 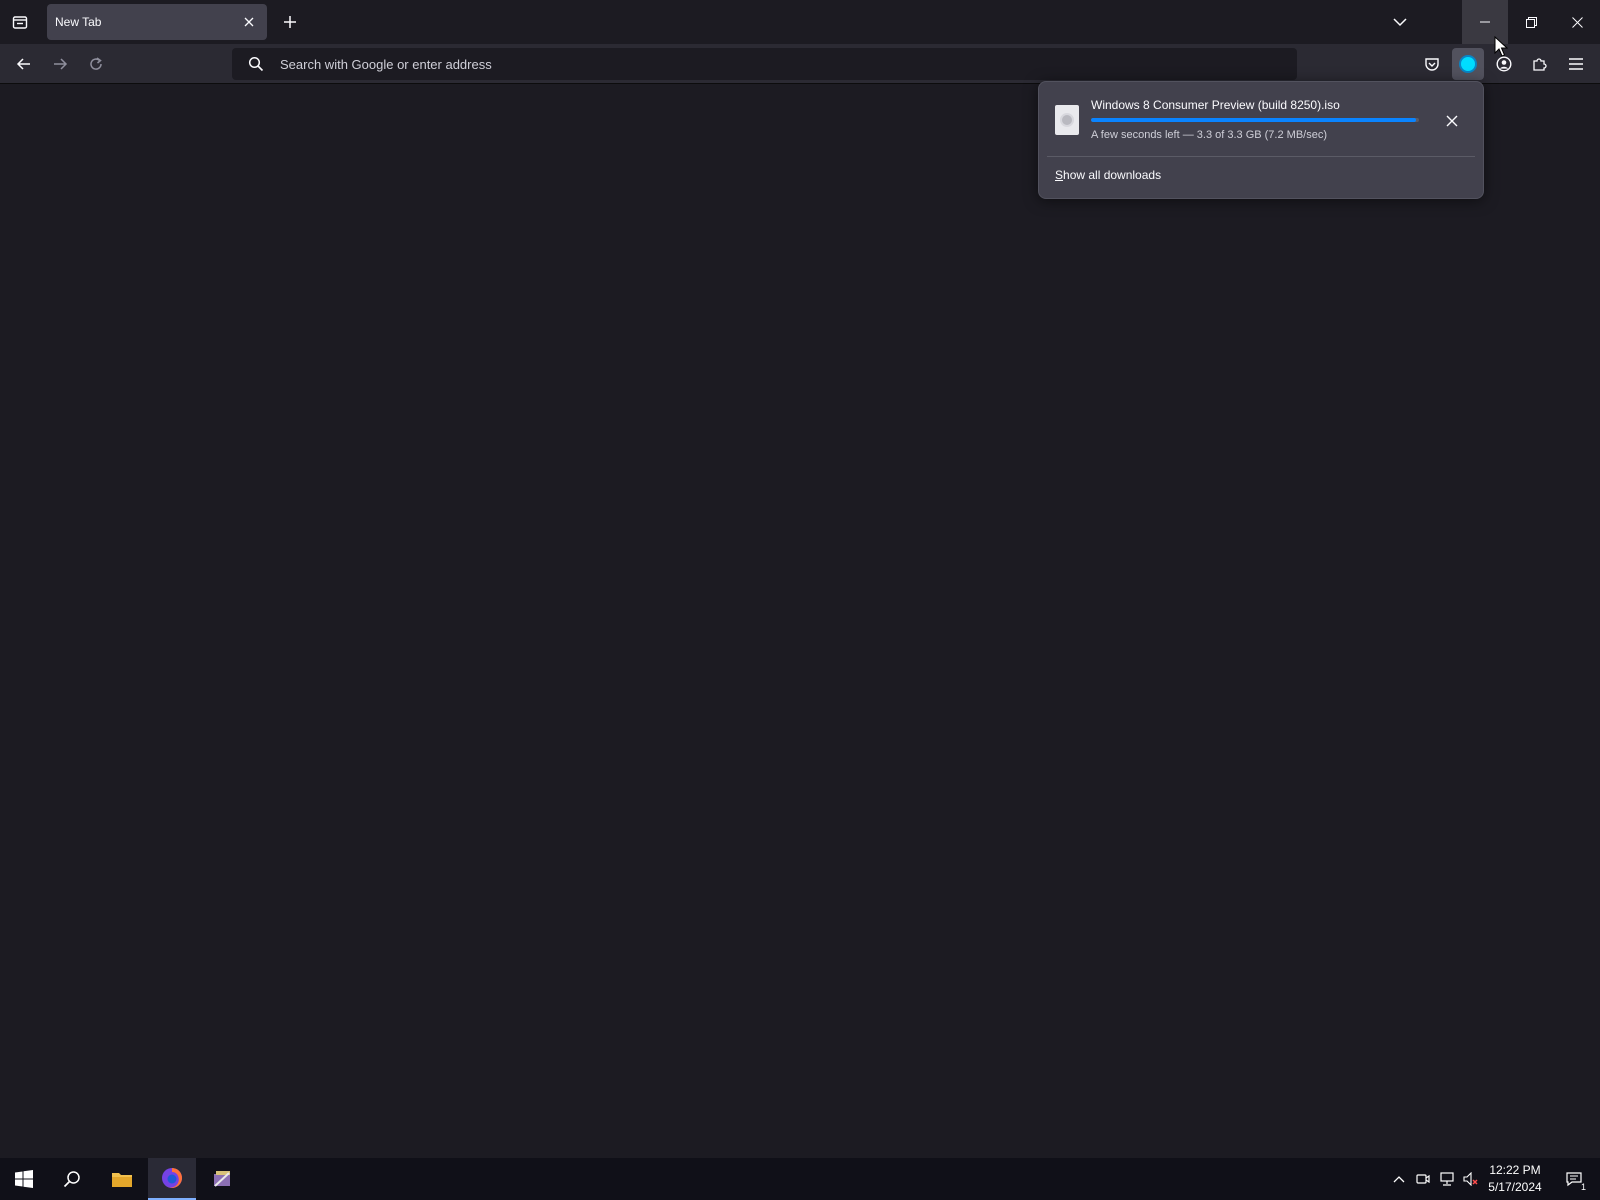 I want to click on camera-tray-icon, so click(x=1423, y=1179).